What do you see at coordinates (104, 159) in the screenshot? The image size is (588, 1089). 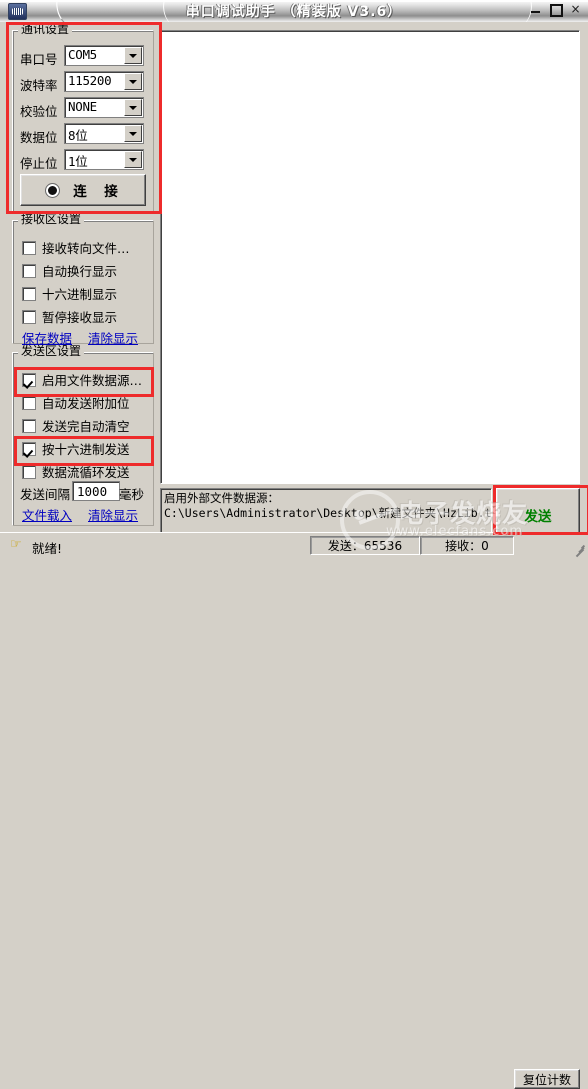 I see `stopbits-combo: 1位` at bounding box center [104, 159].